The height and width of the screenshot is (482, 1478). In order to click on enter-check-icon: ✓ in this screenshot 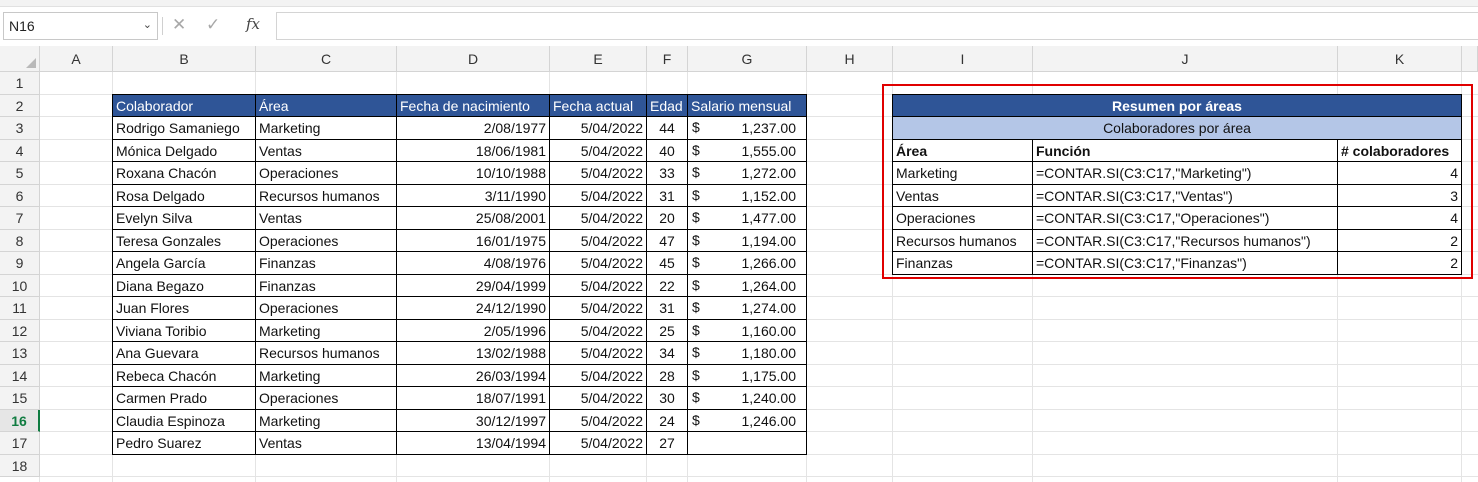, I will do `click(213, 25)`.